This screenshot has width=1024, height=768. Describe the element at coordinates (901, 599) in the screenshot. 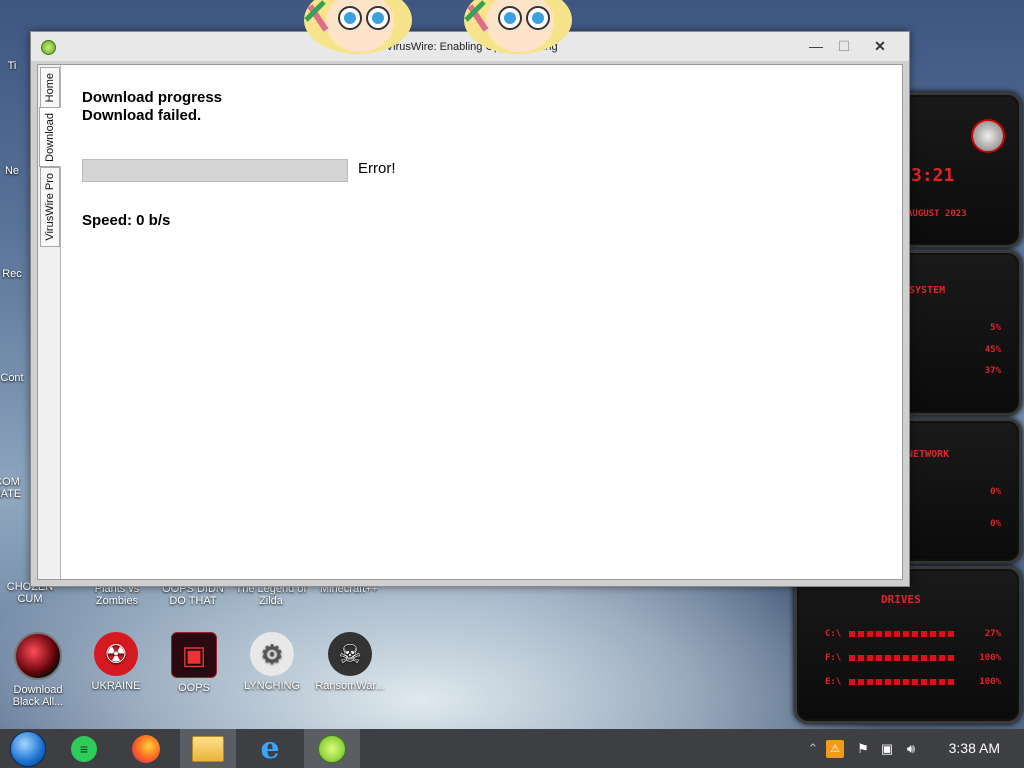

I see `drives-title: DRIVES` at that location.